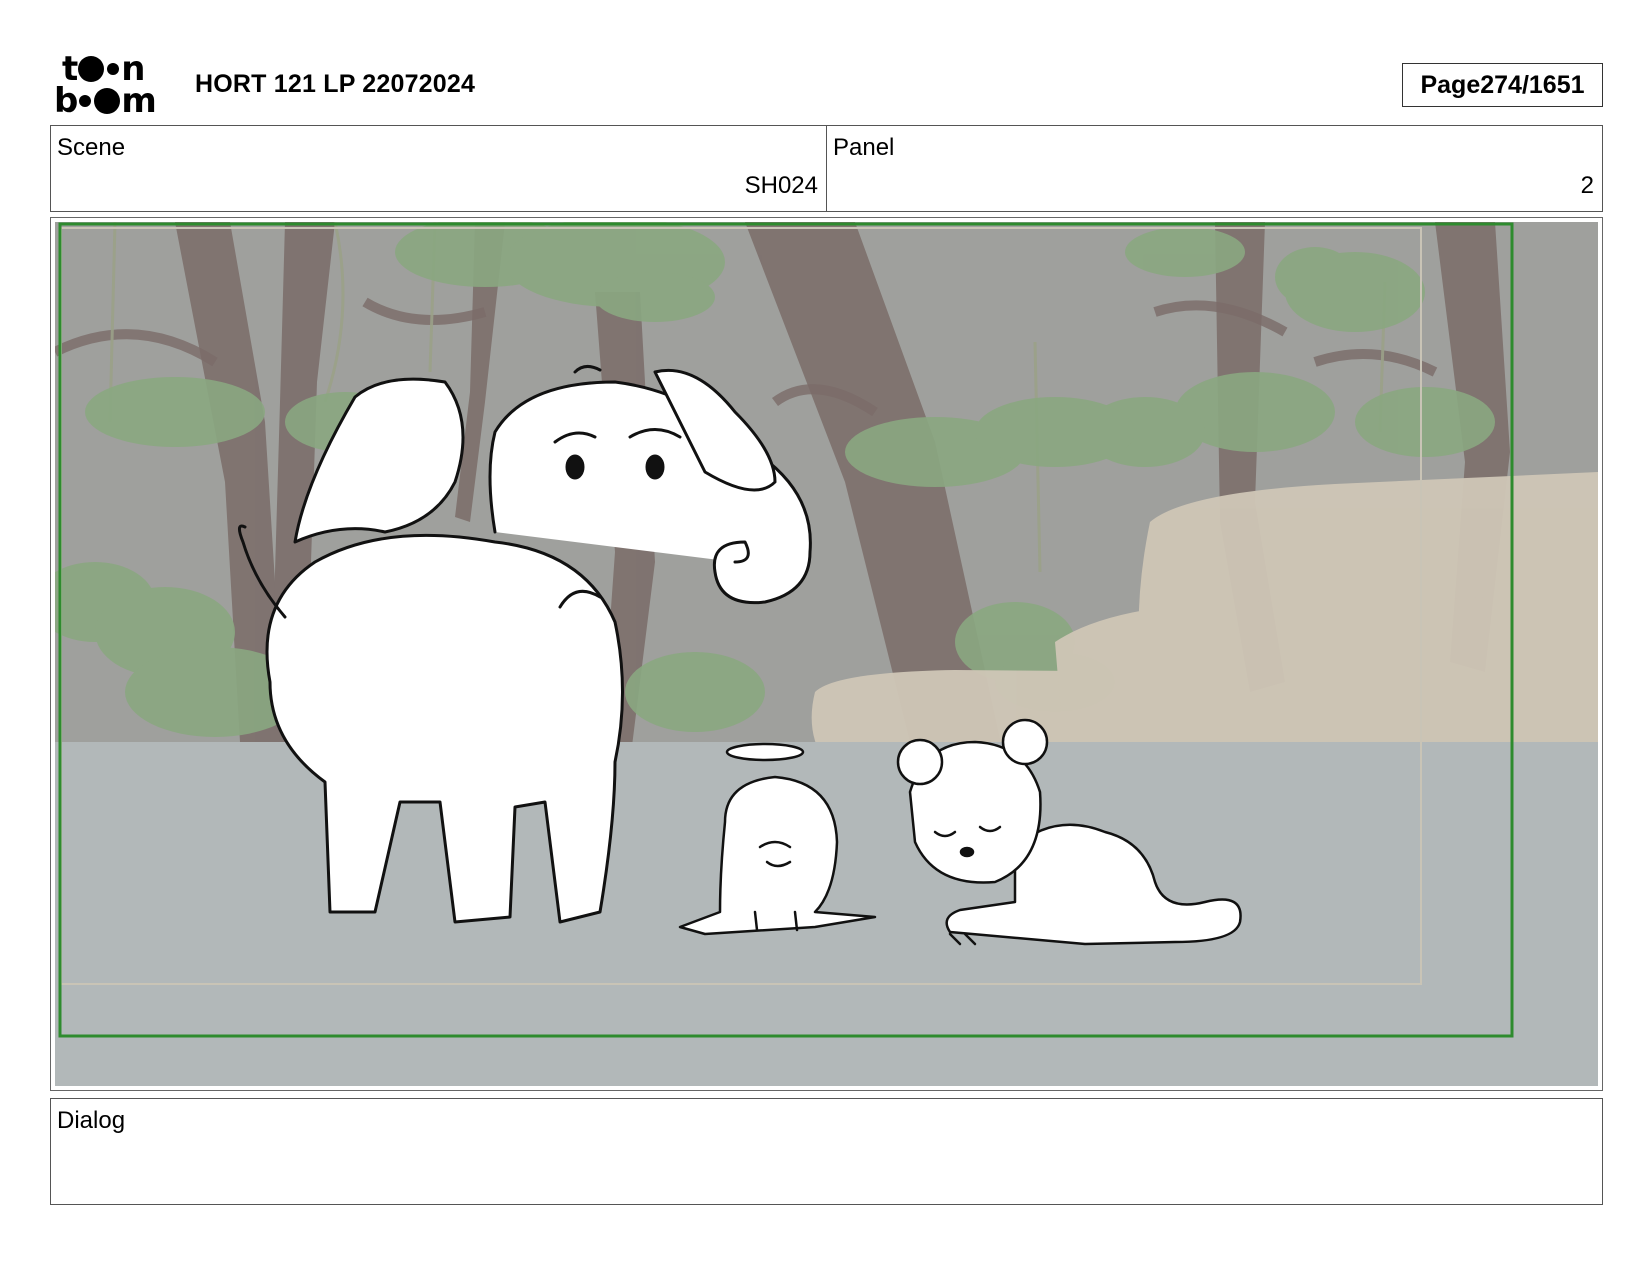 Image resolution: width=1650 pixels, height=1275 pixels. I want to click on panel-value: 2, so click(1587, 185).